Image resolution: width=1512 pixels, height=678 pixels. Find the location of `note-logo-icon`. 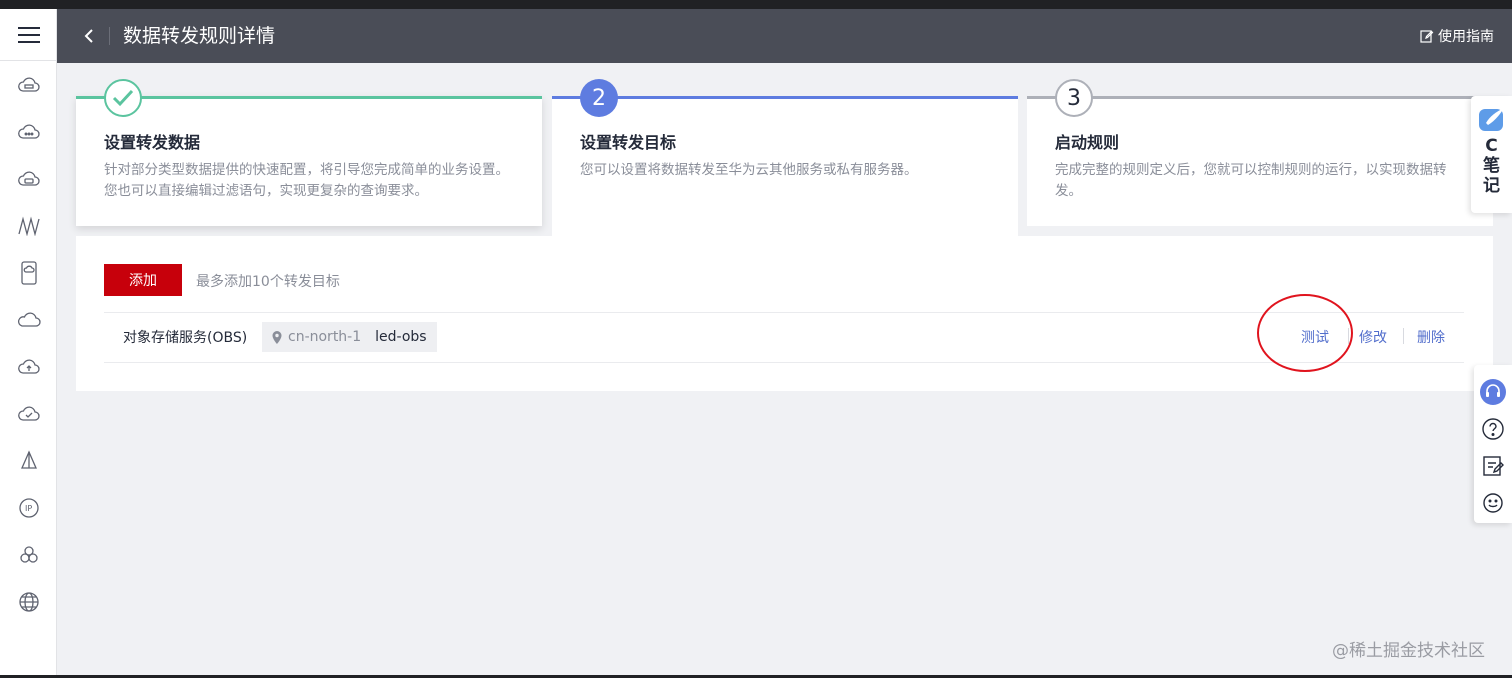

note-logo-icon is located at coordinates (1491, 119).